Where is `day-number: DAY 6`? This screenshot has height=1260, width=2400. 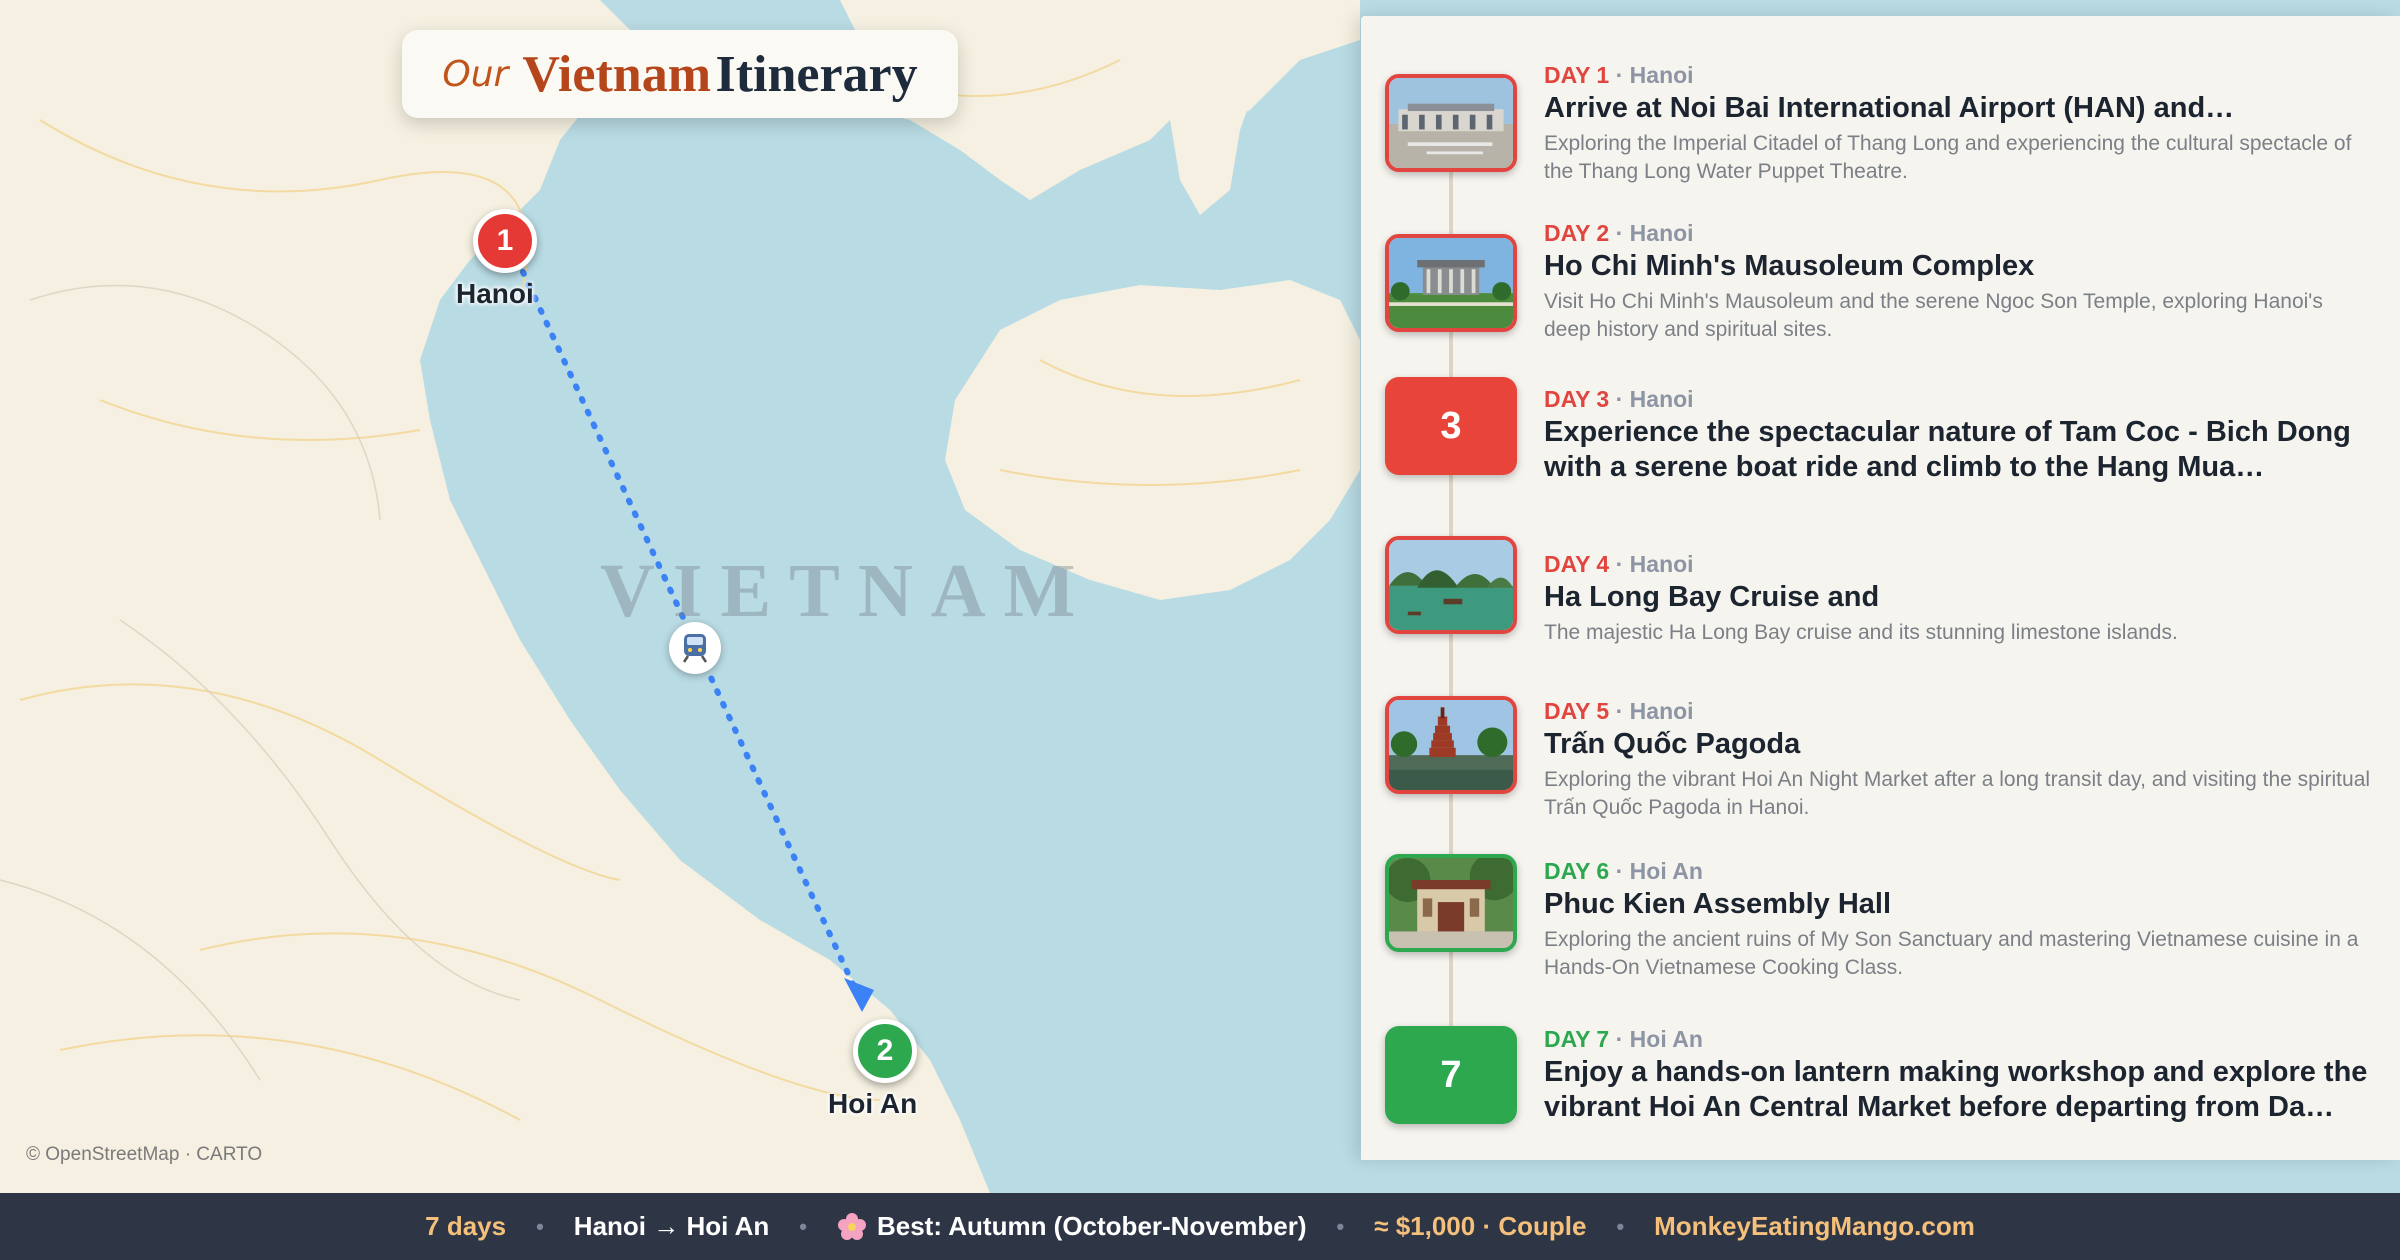 day-number: DAY 6 is located at coordinates (1577, 871).